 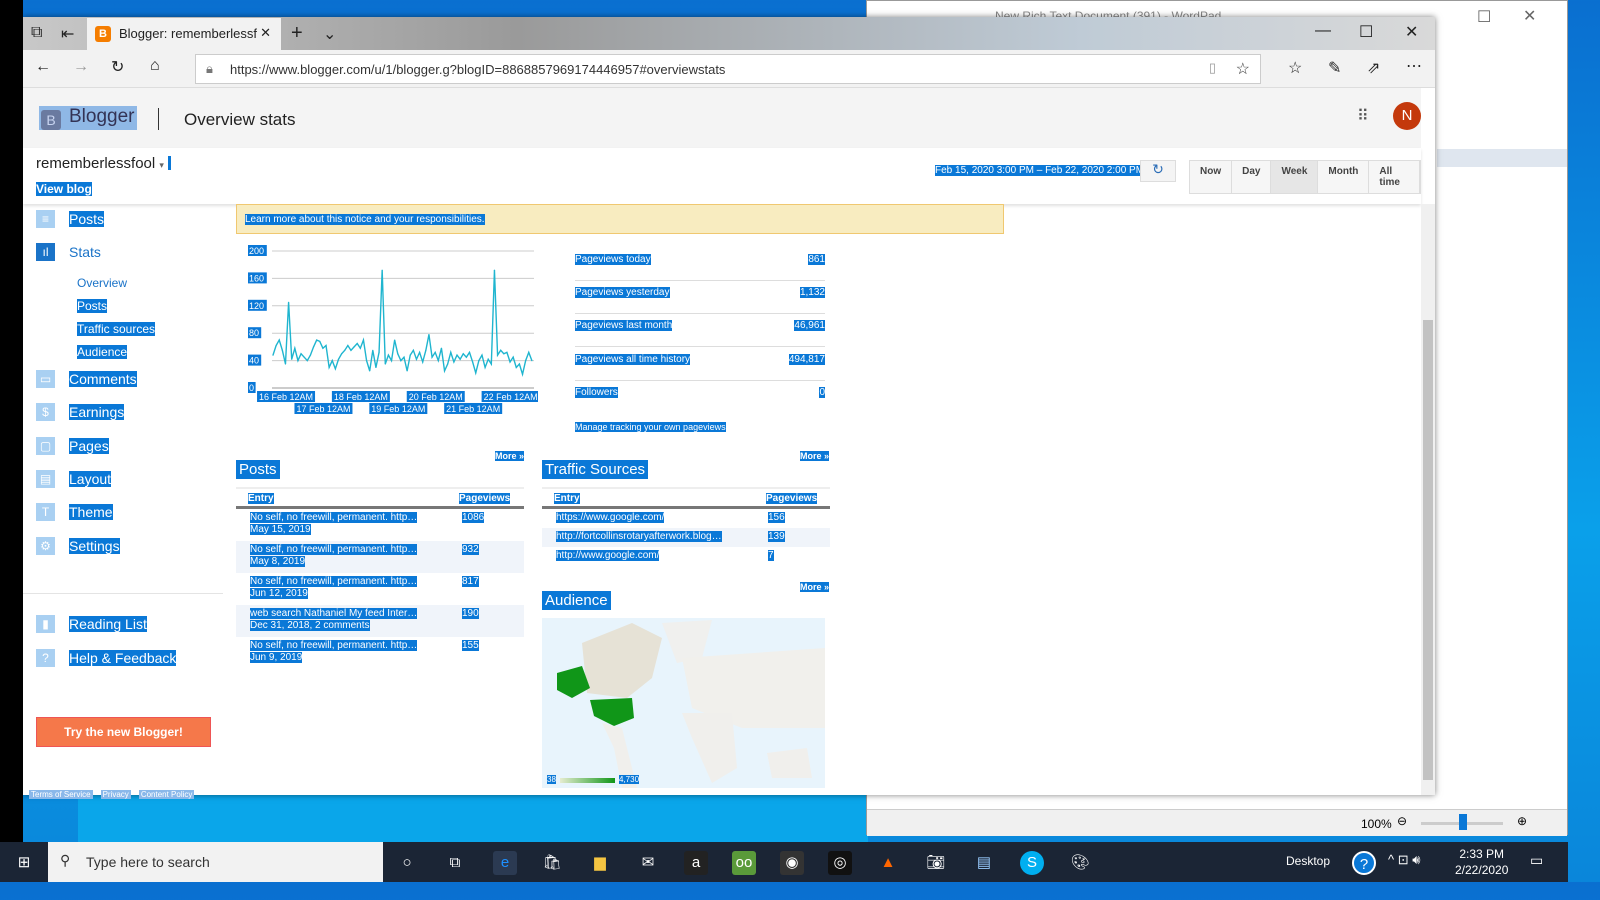 What do you see at coordinates (329, 34) in the screenshot?
I see `chevron-down-icon: ⌄` at bounding box center [329, 34].